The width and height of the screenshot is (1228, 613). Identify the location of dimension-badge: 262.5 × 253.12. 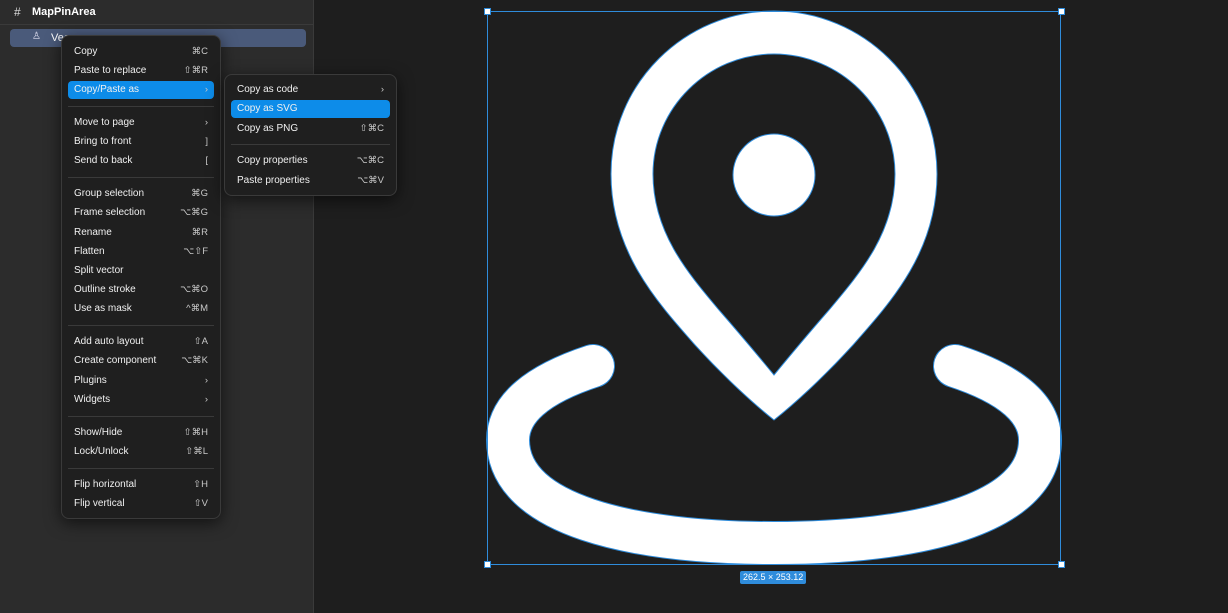
(773, 577).